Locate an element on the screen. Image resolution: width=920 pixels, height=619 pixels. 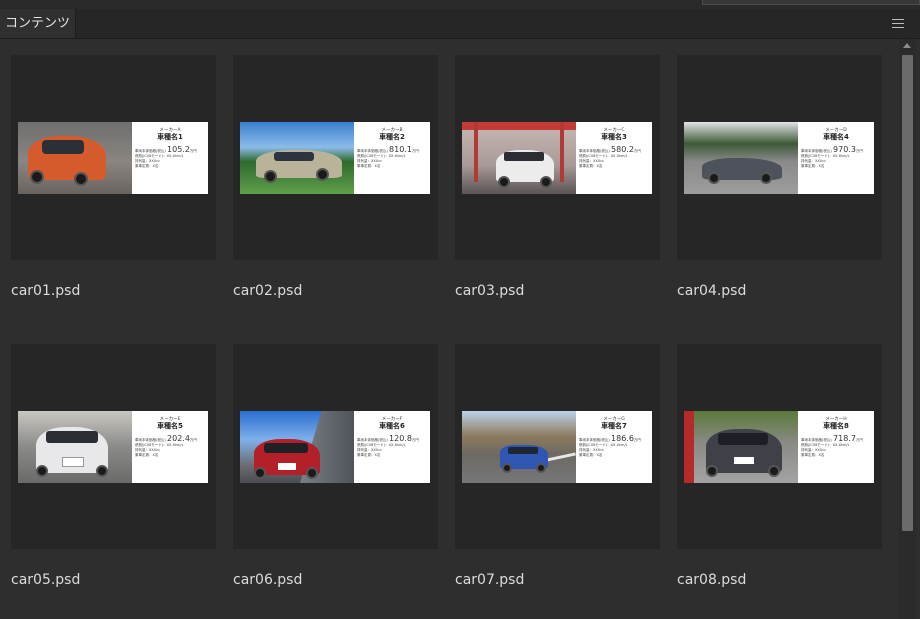
card-price: 105.2 is located at coordinates (178, 149).